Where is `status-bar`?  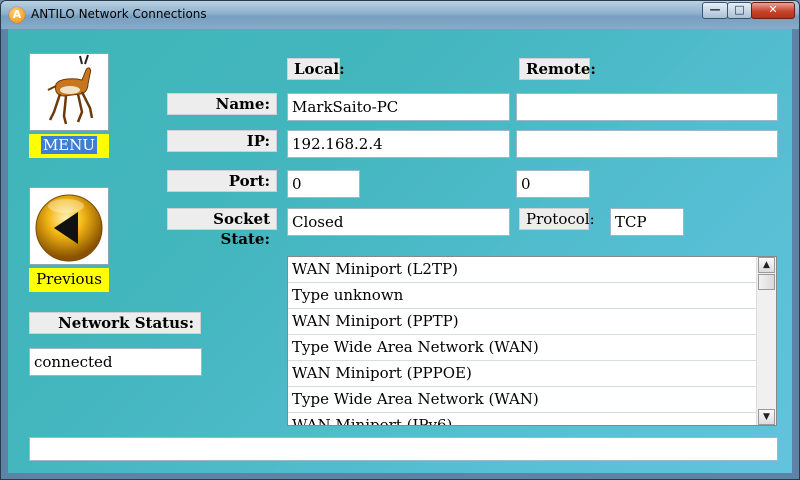 status-bar is located at coordinates (403, 449).